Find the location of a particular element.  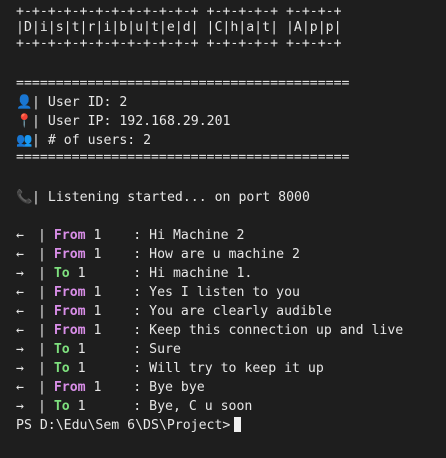

listening-text: Listening started... on port 8000 is located at coordinates (178, 197).